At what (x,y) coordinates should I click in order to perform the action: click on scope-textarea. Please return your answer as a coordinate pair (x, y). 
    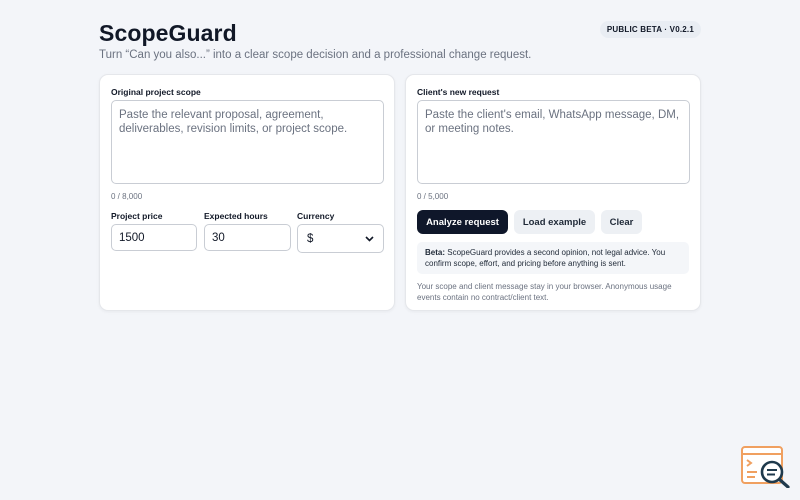
    Looking at the image, I should click on (247, 142).